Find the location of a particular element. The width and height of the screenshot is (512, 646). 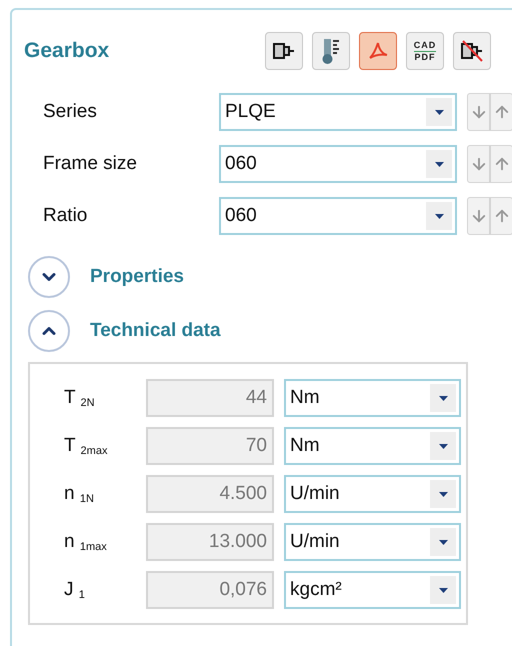

value-field: 0,076 is located at coordinates (210, 590).